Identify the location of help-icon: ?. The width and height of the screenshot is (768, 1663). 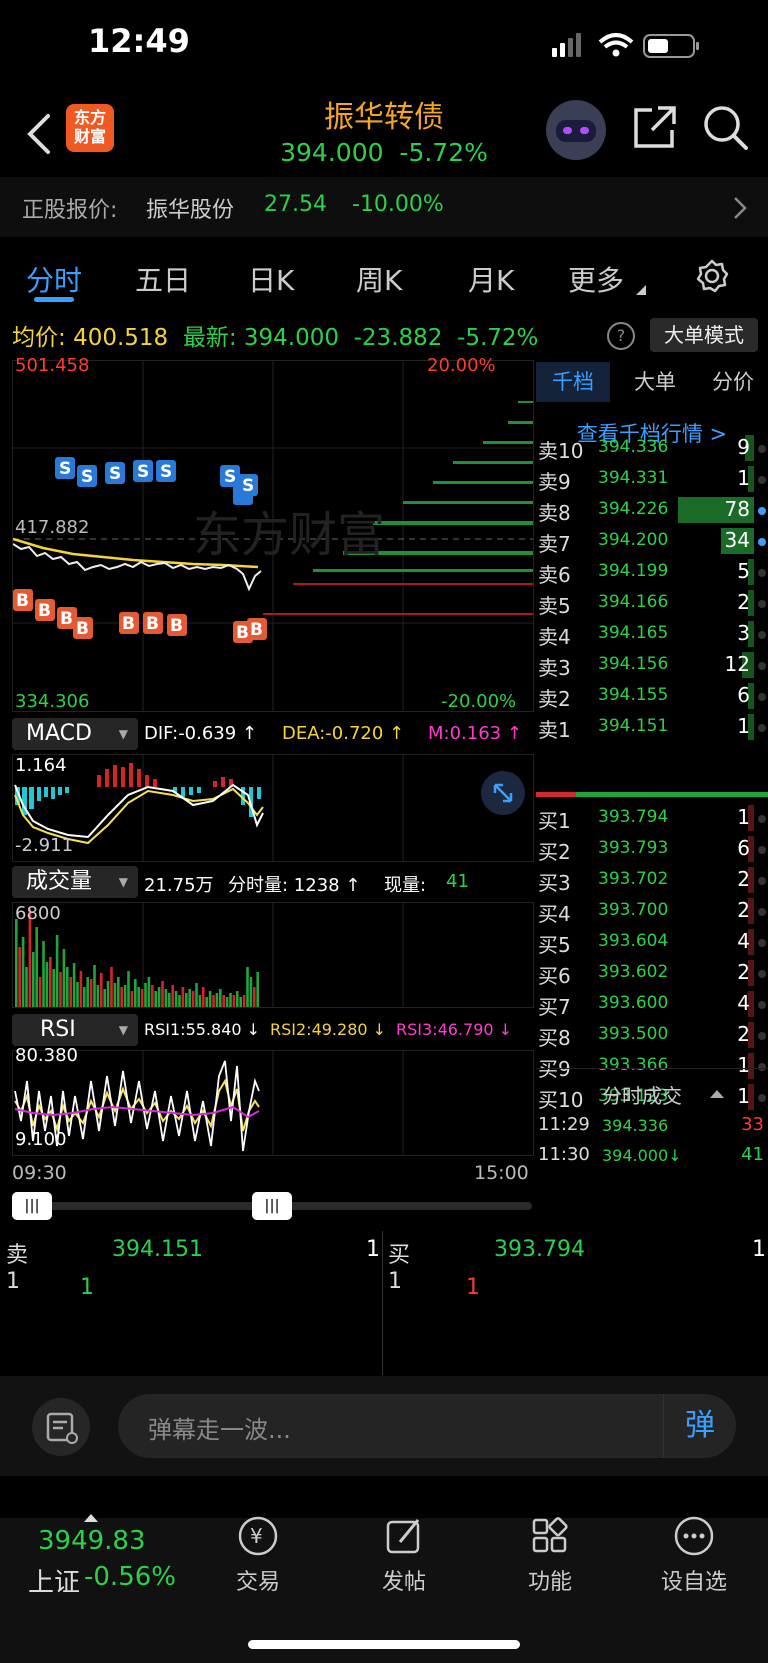
(621, 336).